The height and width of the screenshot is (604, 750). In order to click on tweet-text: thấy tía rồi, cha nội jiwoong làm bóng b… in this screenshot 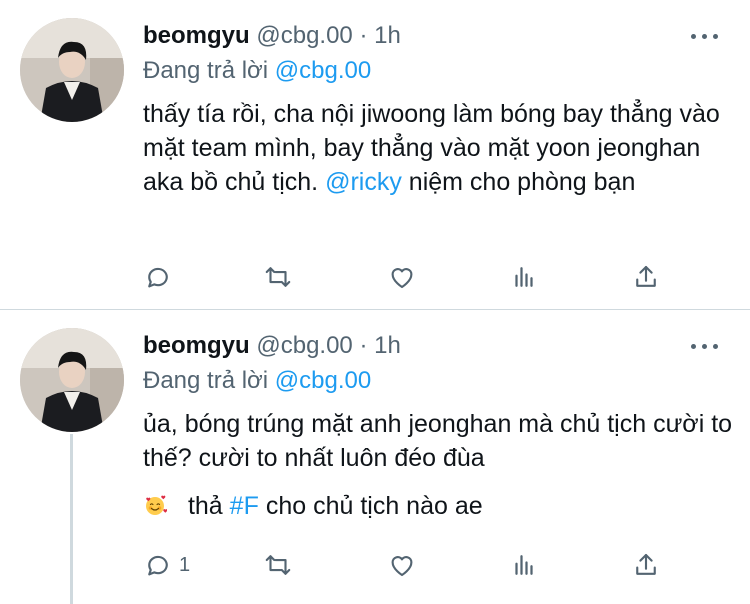, I will do `click(438, 148)`.